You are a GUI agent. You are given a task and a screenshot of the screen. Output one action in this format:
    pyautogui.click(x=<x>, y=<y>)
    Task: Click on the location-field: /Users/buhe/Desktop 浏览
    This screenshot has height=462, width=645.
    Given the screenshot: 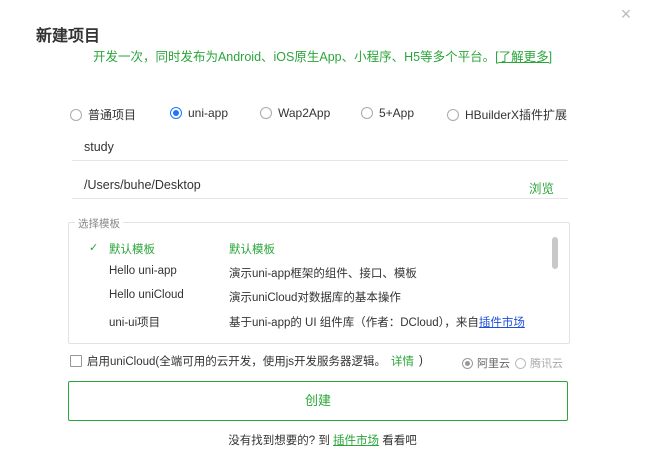 What is the action you would take?
    pyautogui.click(x=320, y=184)
    